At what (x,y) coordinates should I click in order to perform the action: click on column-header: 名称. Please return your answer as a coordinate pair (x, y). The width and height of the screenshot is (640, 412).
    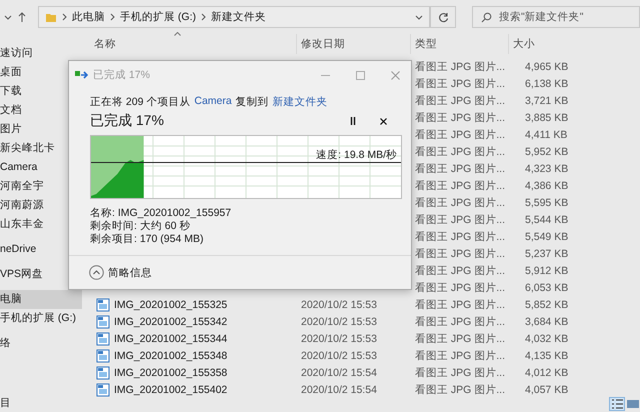
    Looking at the image, I should click on (189, 44).